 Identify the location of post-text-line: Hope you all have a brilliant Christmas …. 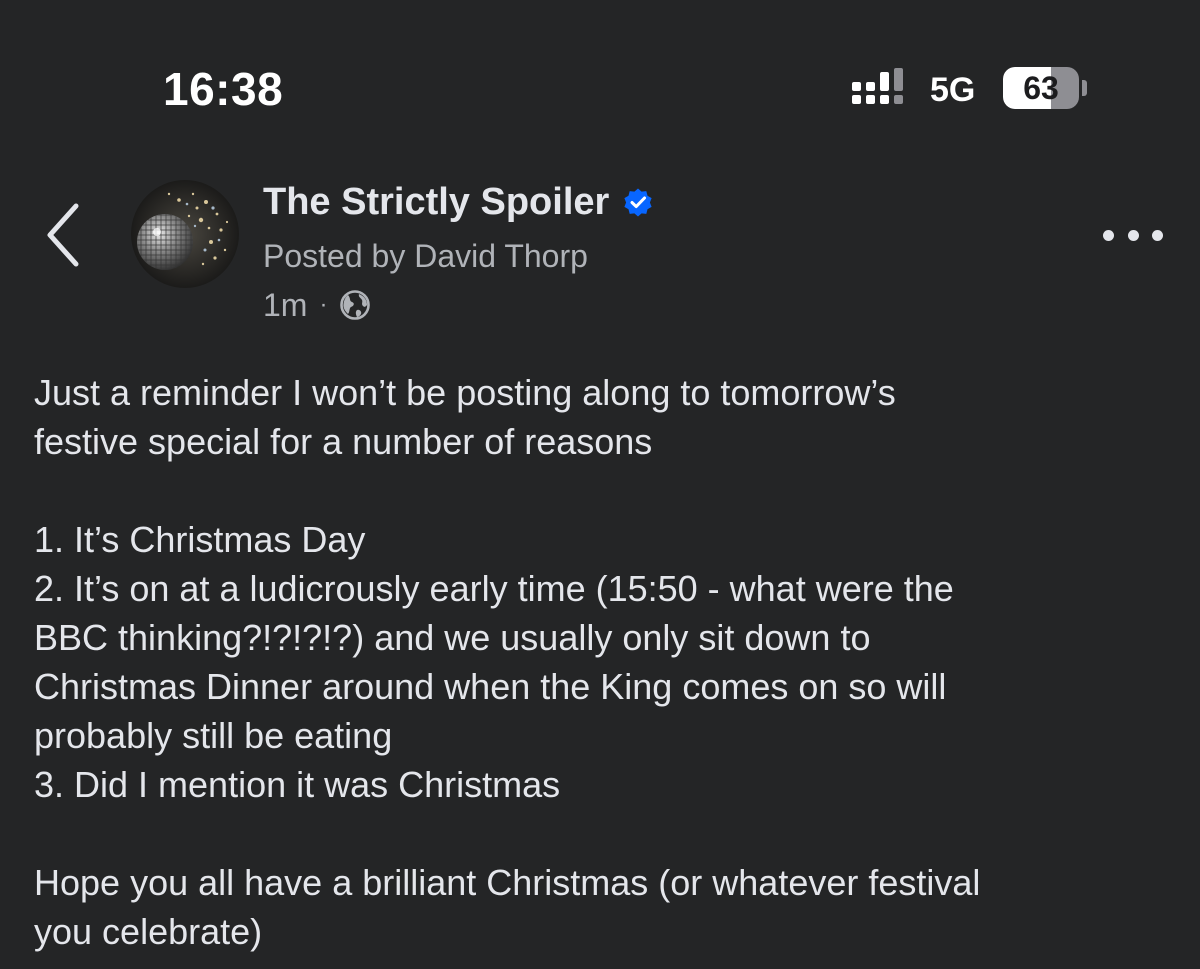
(507, 882).